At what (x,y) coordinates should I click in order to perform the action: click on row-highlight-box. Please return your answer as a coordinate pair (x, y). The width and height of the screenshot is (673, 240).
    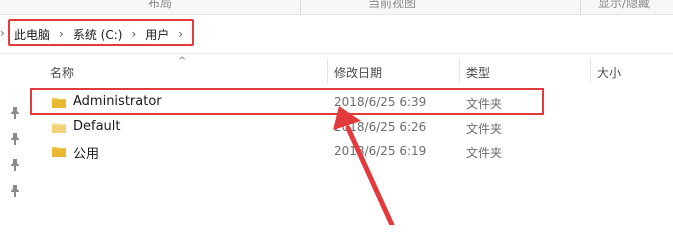
    Looking at the image, I should click on (287, 101).